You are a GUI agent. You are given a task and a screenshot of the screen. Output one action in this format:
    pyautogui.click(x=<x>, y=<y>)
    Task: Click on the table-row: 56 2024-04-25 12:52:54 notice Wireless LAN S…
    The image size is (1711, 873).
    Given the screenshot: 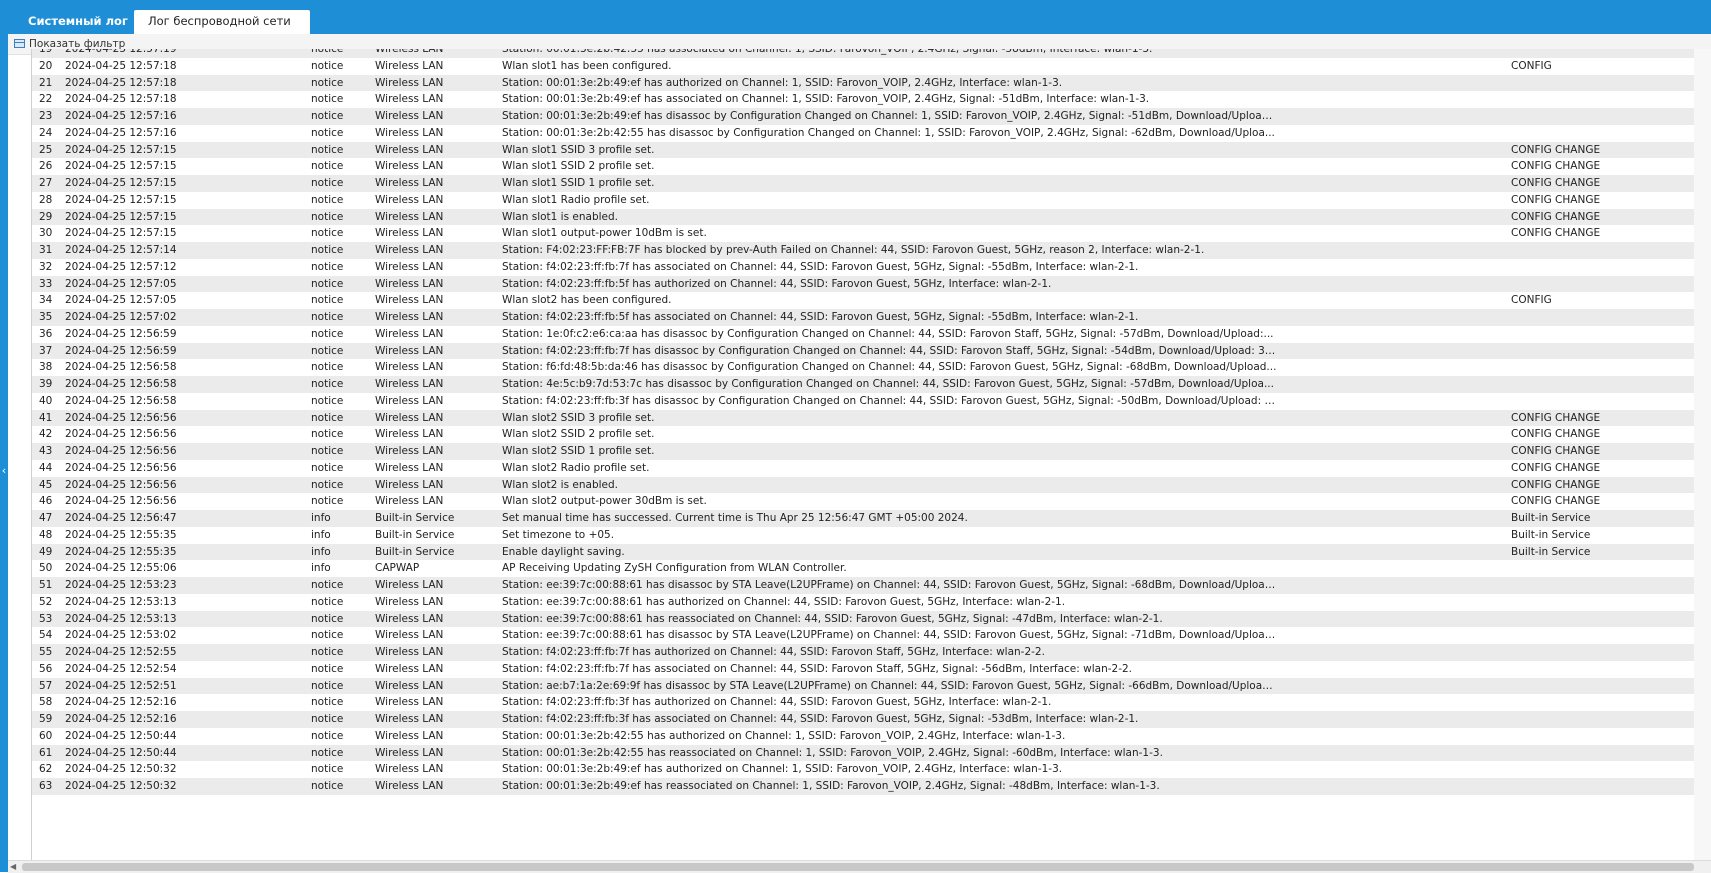 What is the action you would take?
    pyautogui.click(x=863, y=669)
    